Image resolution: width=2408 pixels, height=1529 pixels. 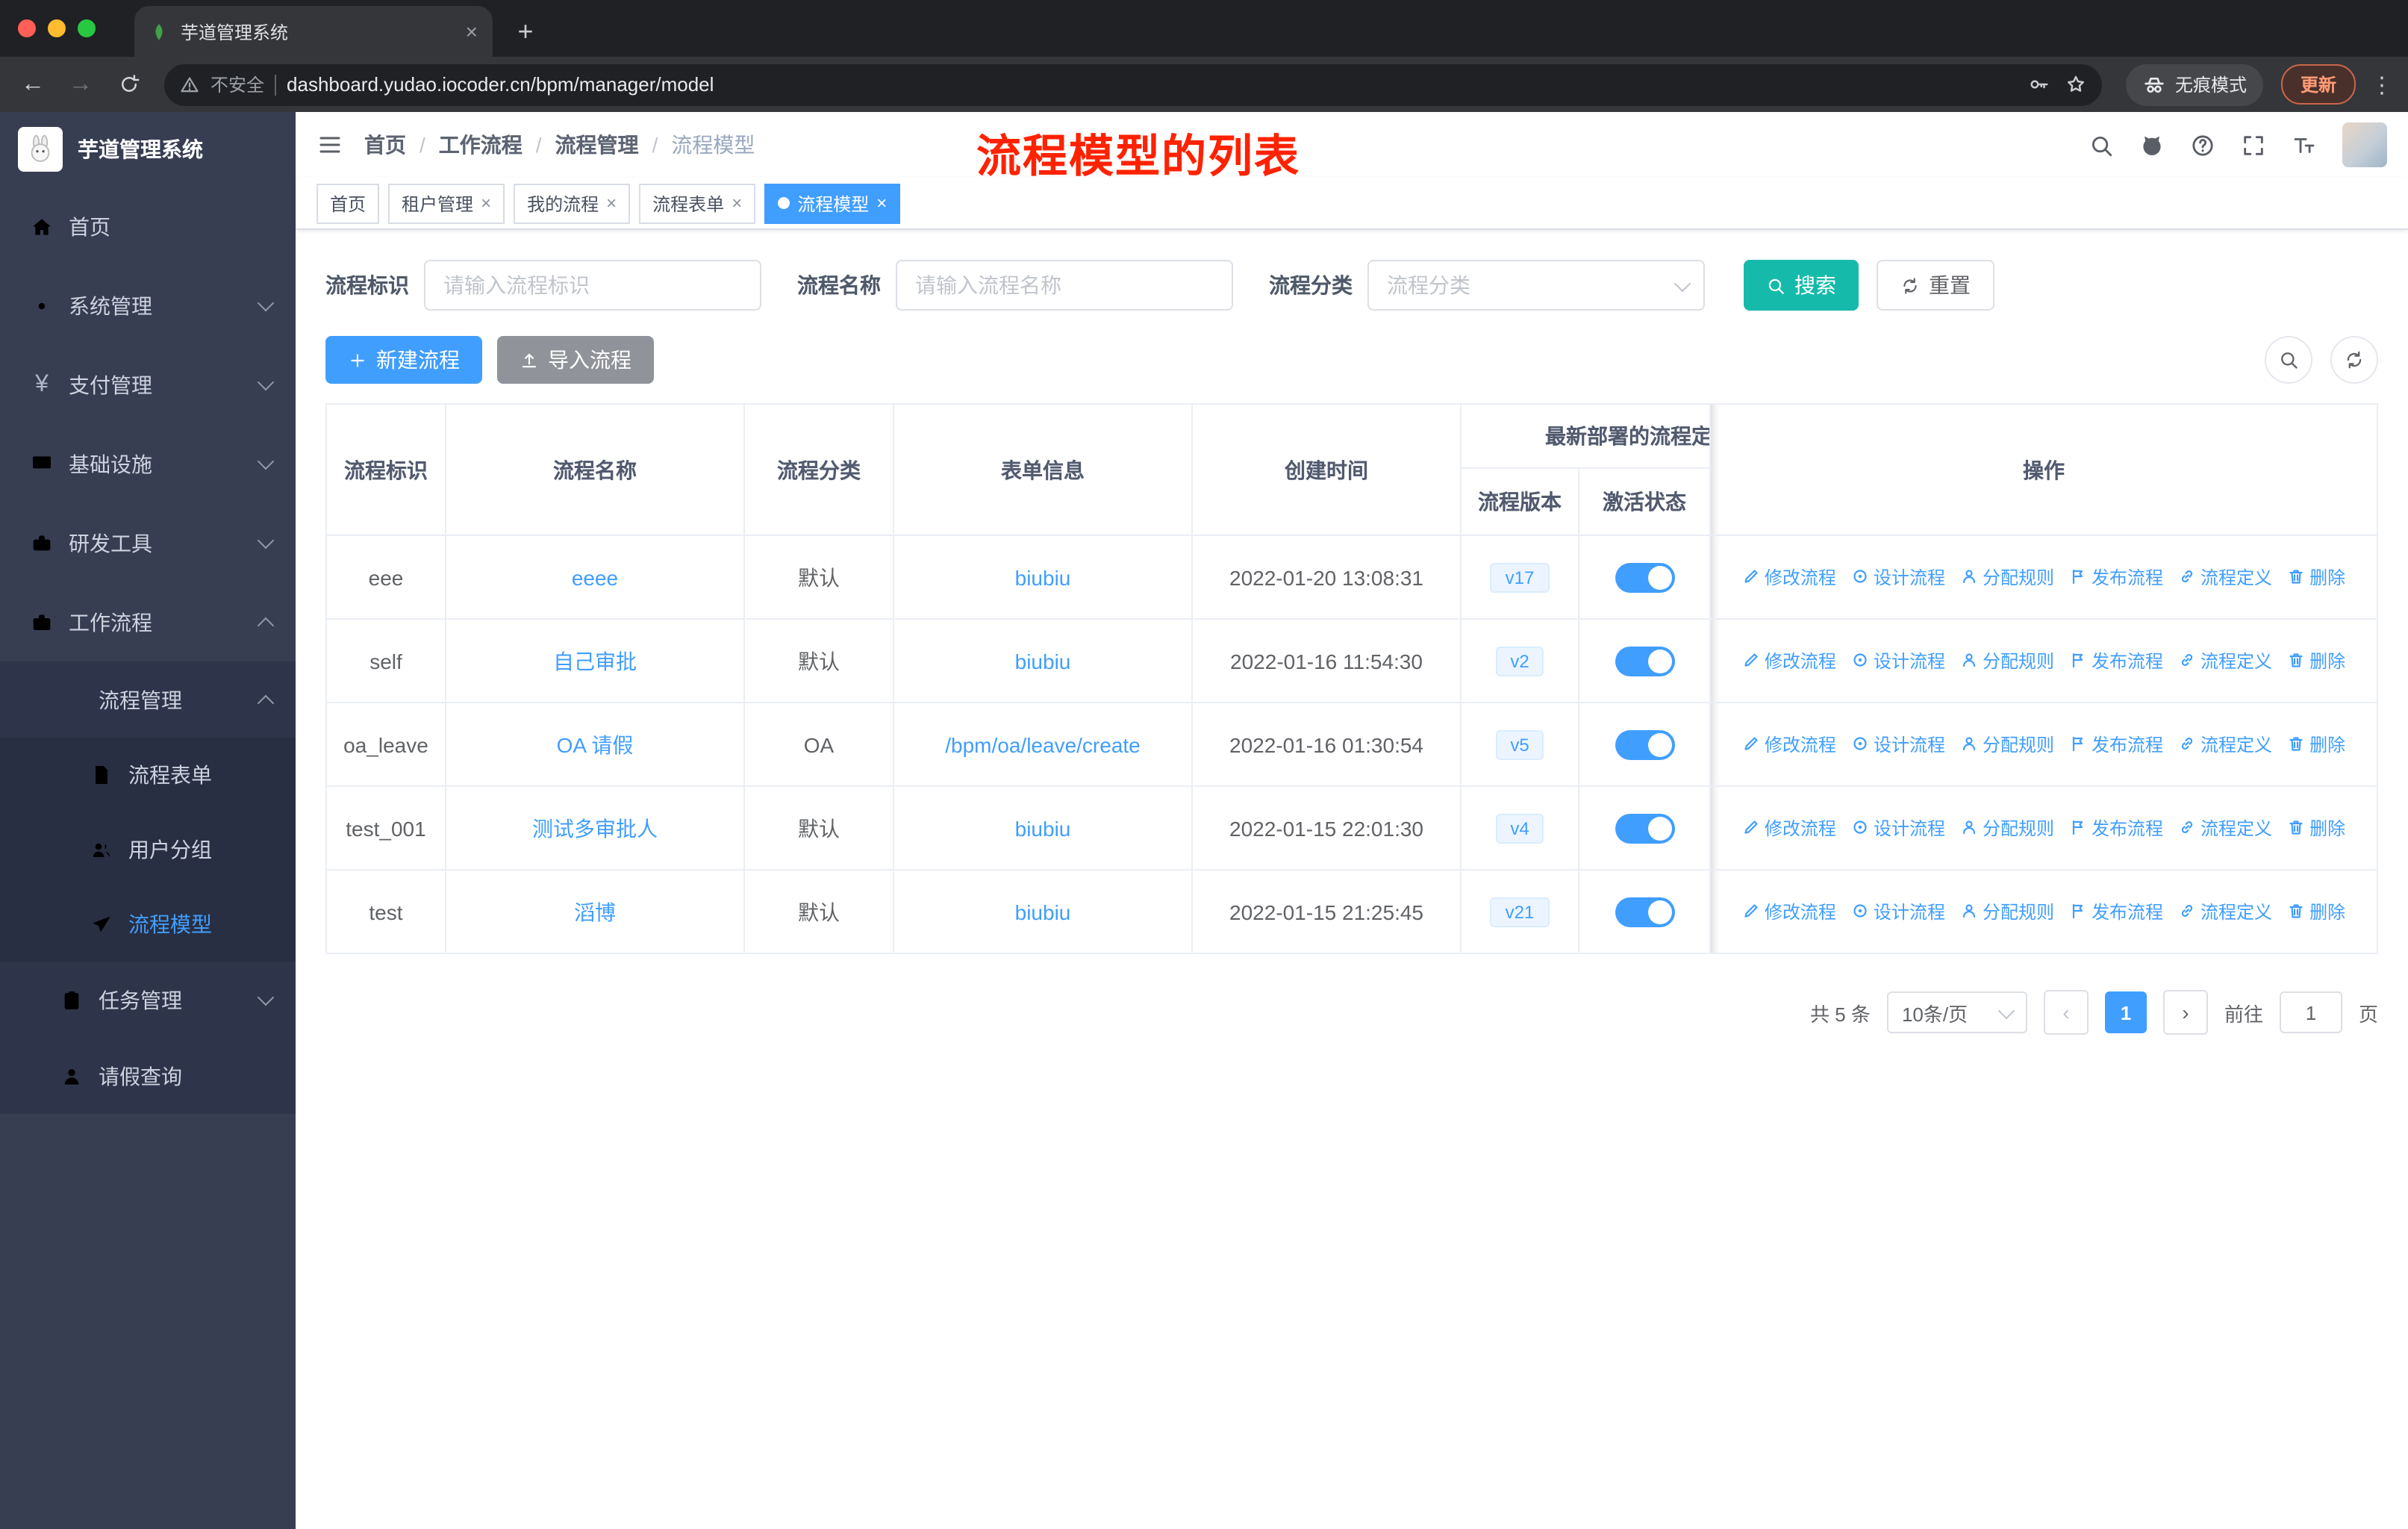 I want to click on reload-button, so click(x=128, y=84).